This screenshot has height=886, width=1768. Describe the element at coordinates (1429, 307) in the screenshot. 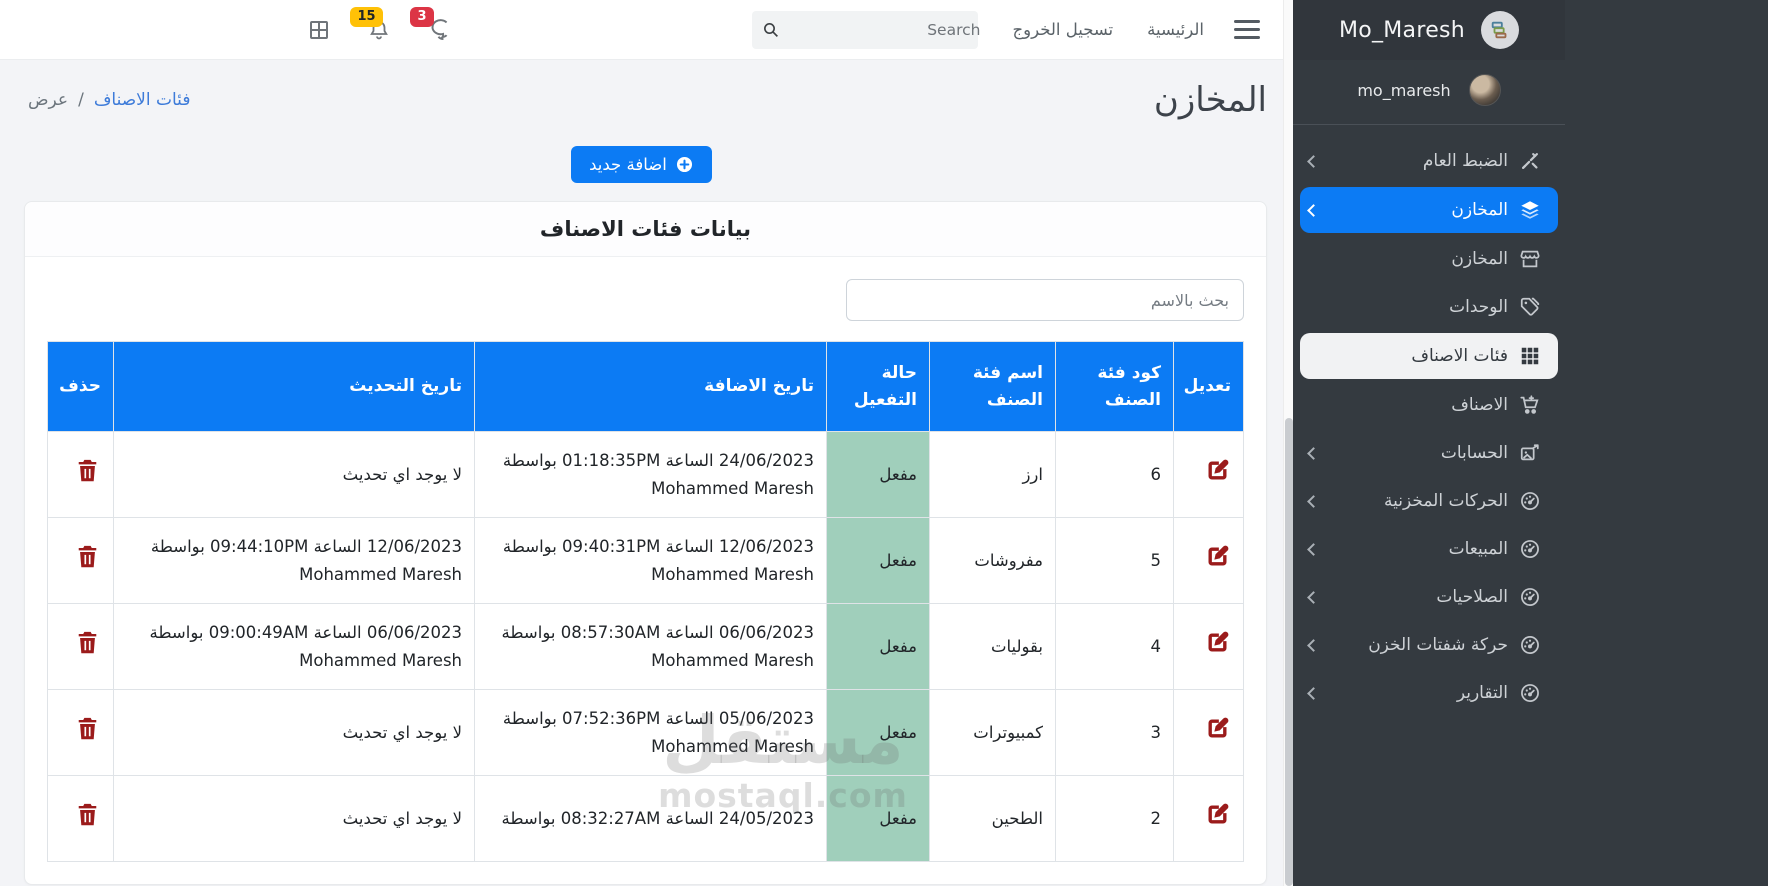

I see `sidebar-item: الوحدات` at that location.